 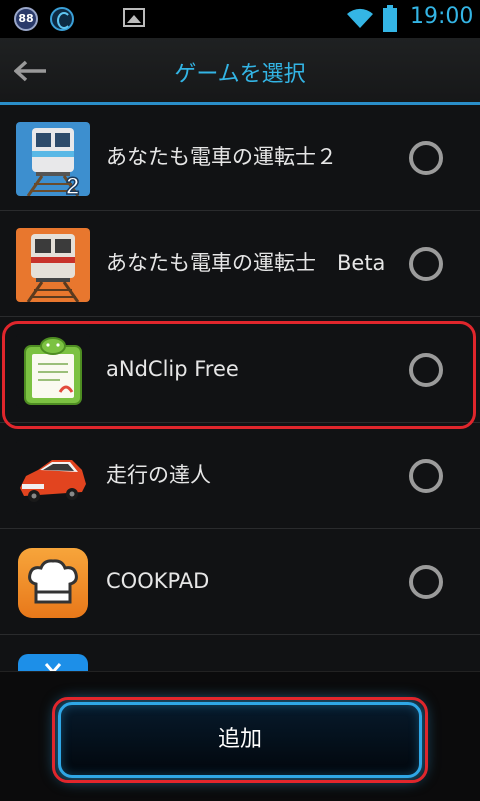 I want to click on header: ゲームを選択, so click(x=240, y=71).